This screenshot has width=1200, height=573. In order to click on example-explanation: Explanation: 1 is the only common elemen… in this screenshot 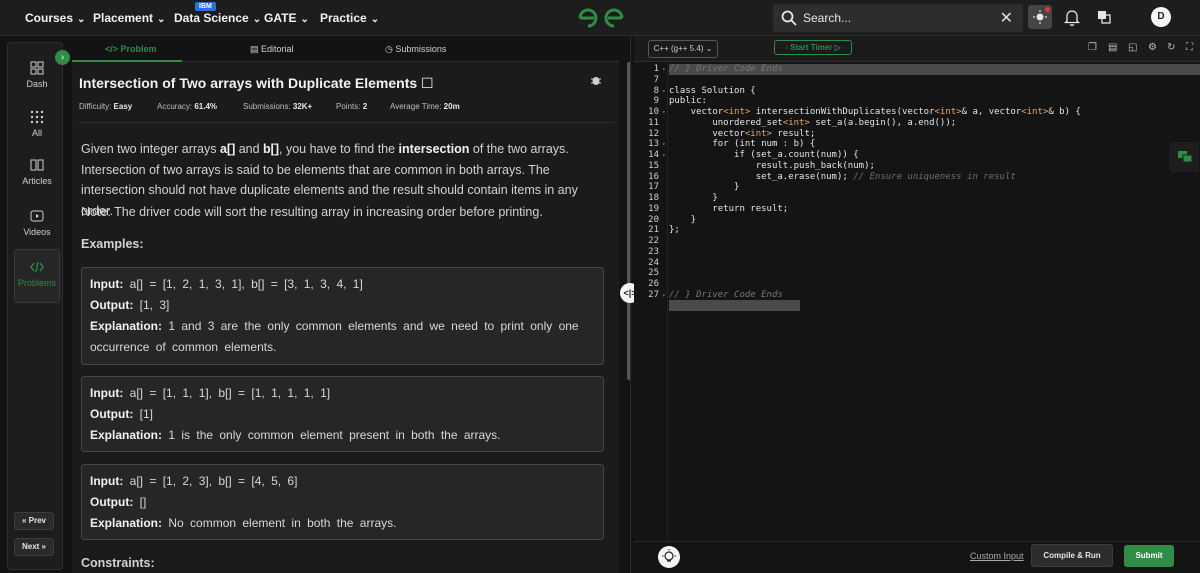, I will do `click(342, 435)`.